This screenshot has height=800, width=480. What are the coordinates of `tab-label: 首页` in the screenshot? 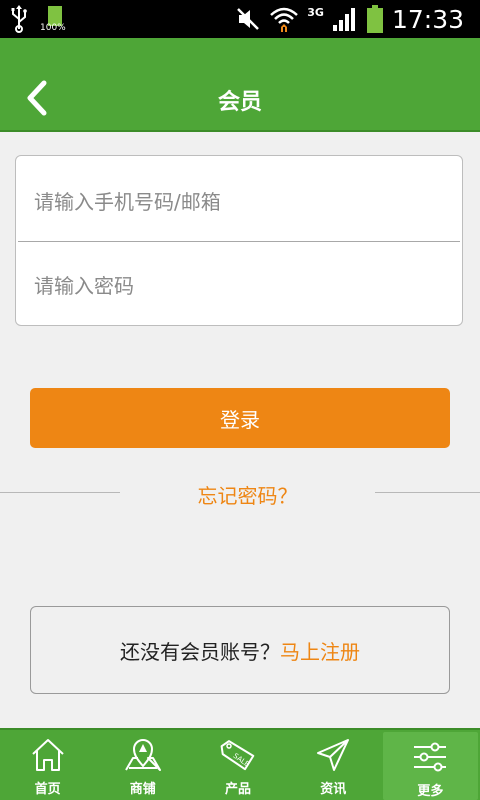 It's located at (47, 789).